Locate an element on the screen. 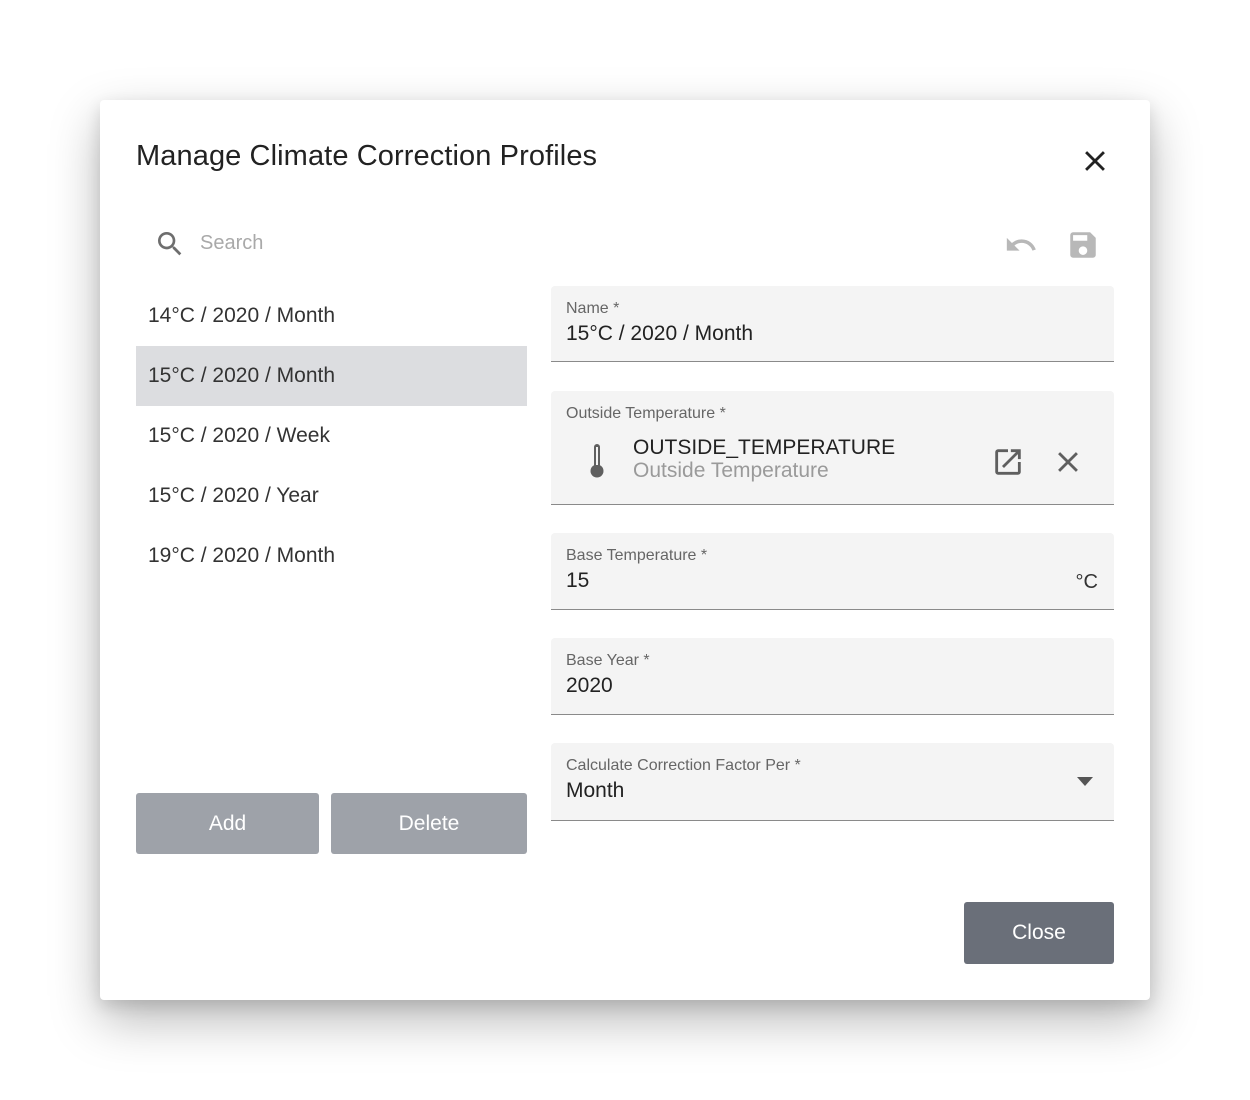 This screenshot has height=1100, width=1250. base-temperature-value: 15 is located at coordinates (577, 581).